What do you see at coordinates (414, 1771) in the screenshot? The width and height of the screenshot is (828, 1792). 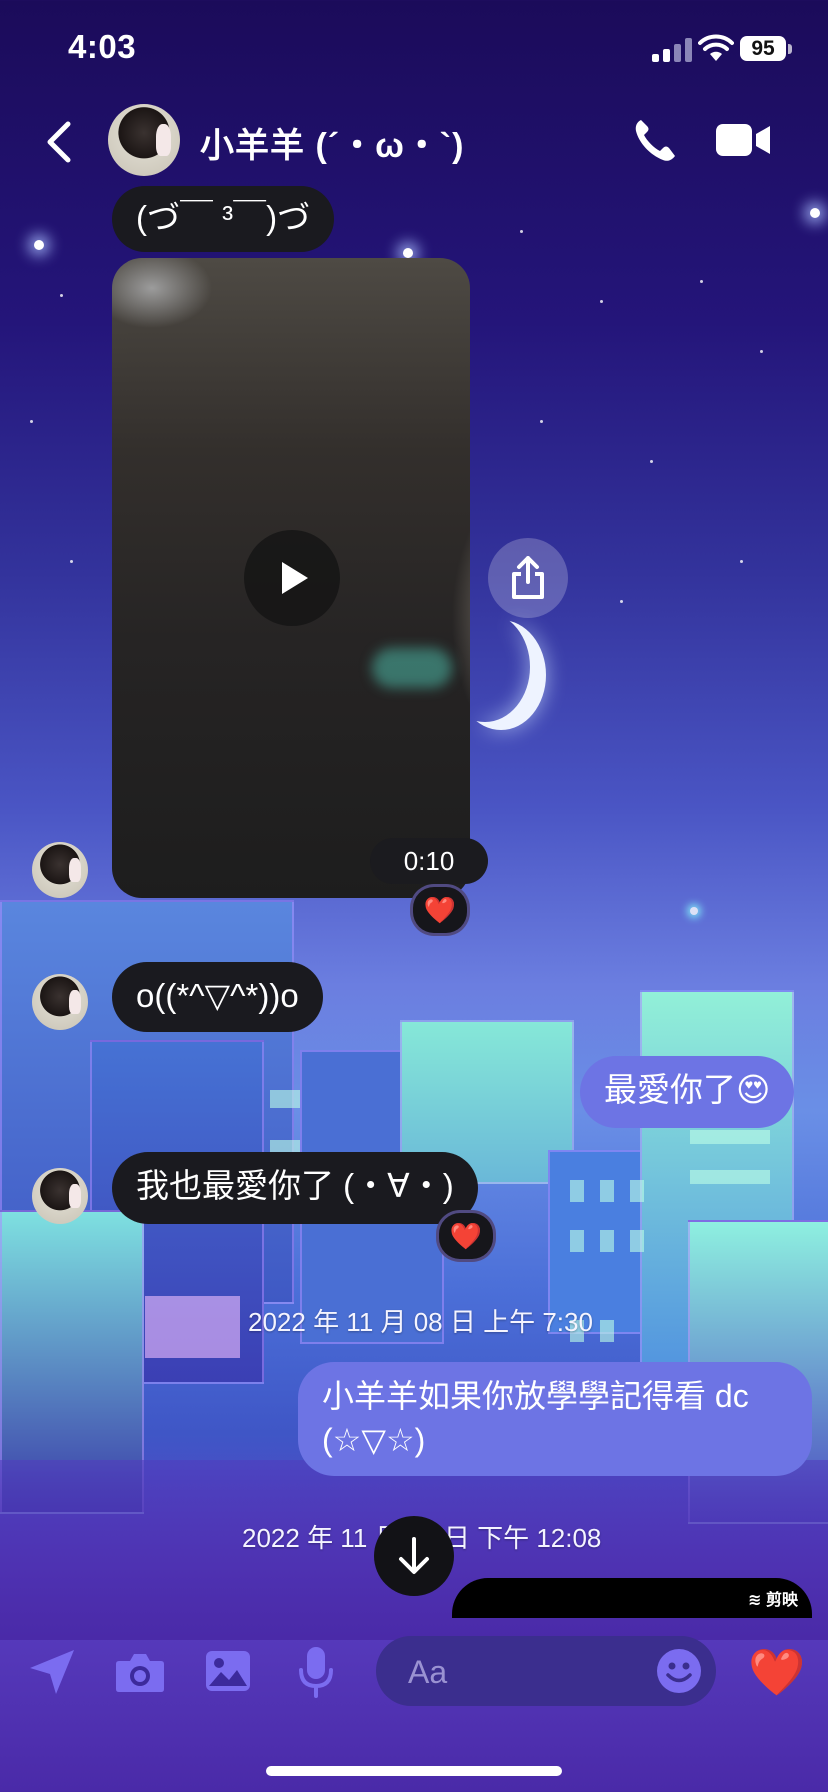 I see `home-indicator` at bounding box center [414, 1771].